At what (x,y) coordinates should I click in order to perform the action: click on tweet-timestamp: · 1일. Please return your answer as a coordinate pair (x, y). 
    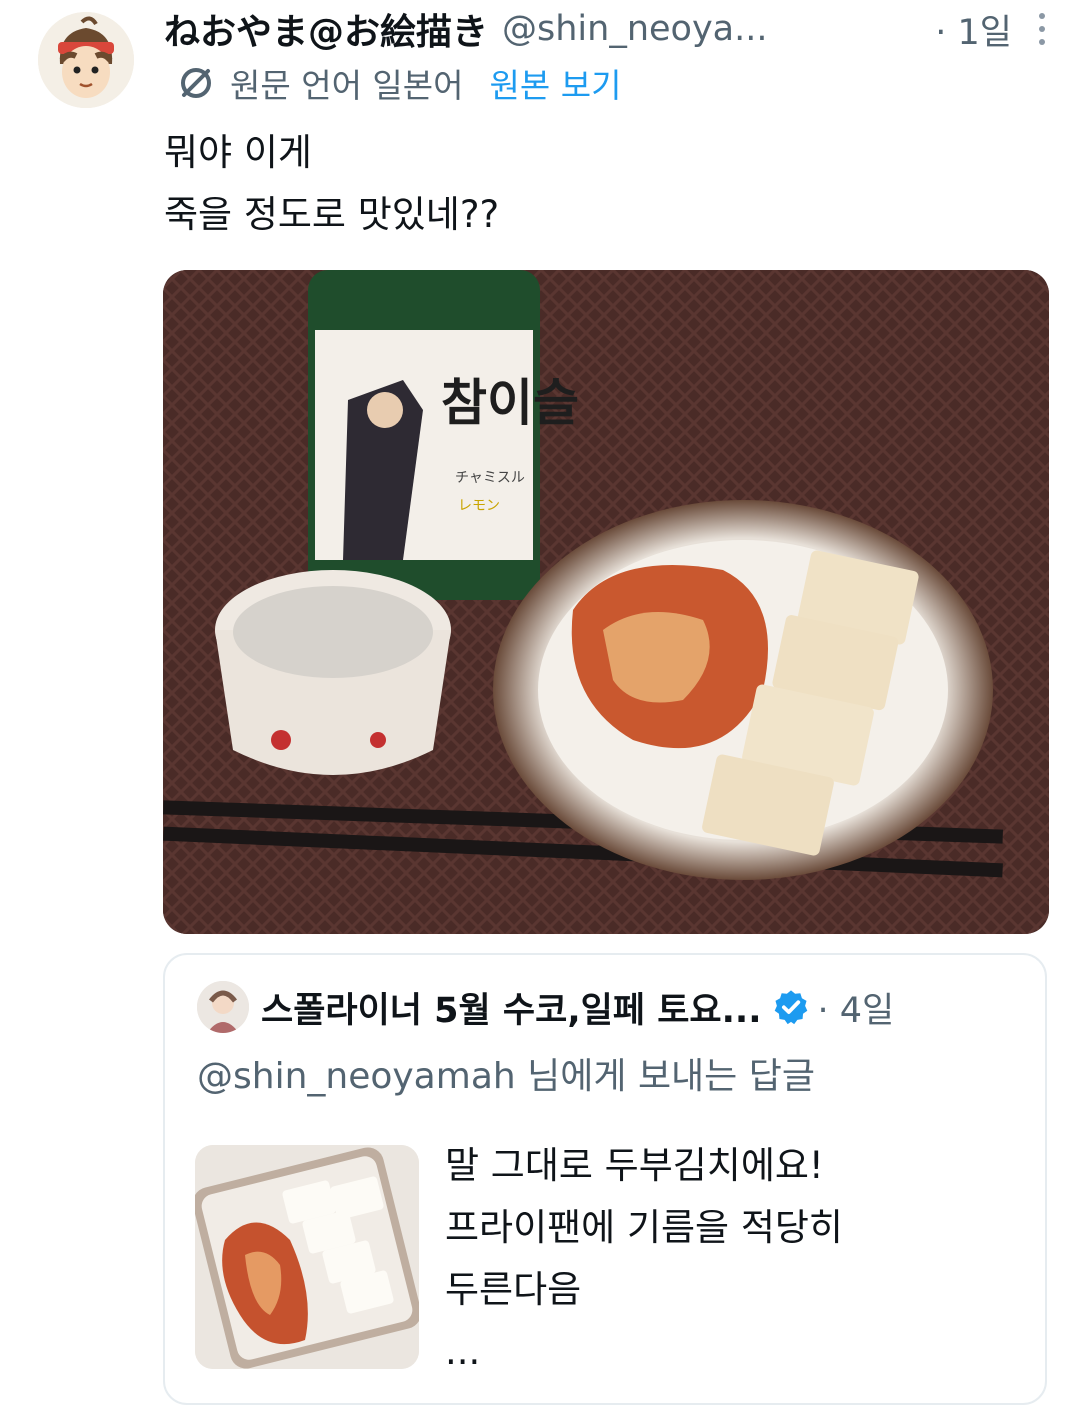
    Looking at the image, I should click on (973, 29).